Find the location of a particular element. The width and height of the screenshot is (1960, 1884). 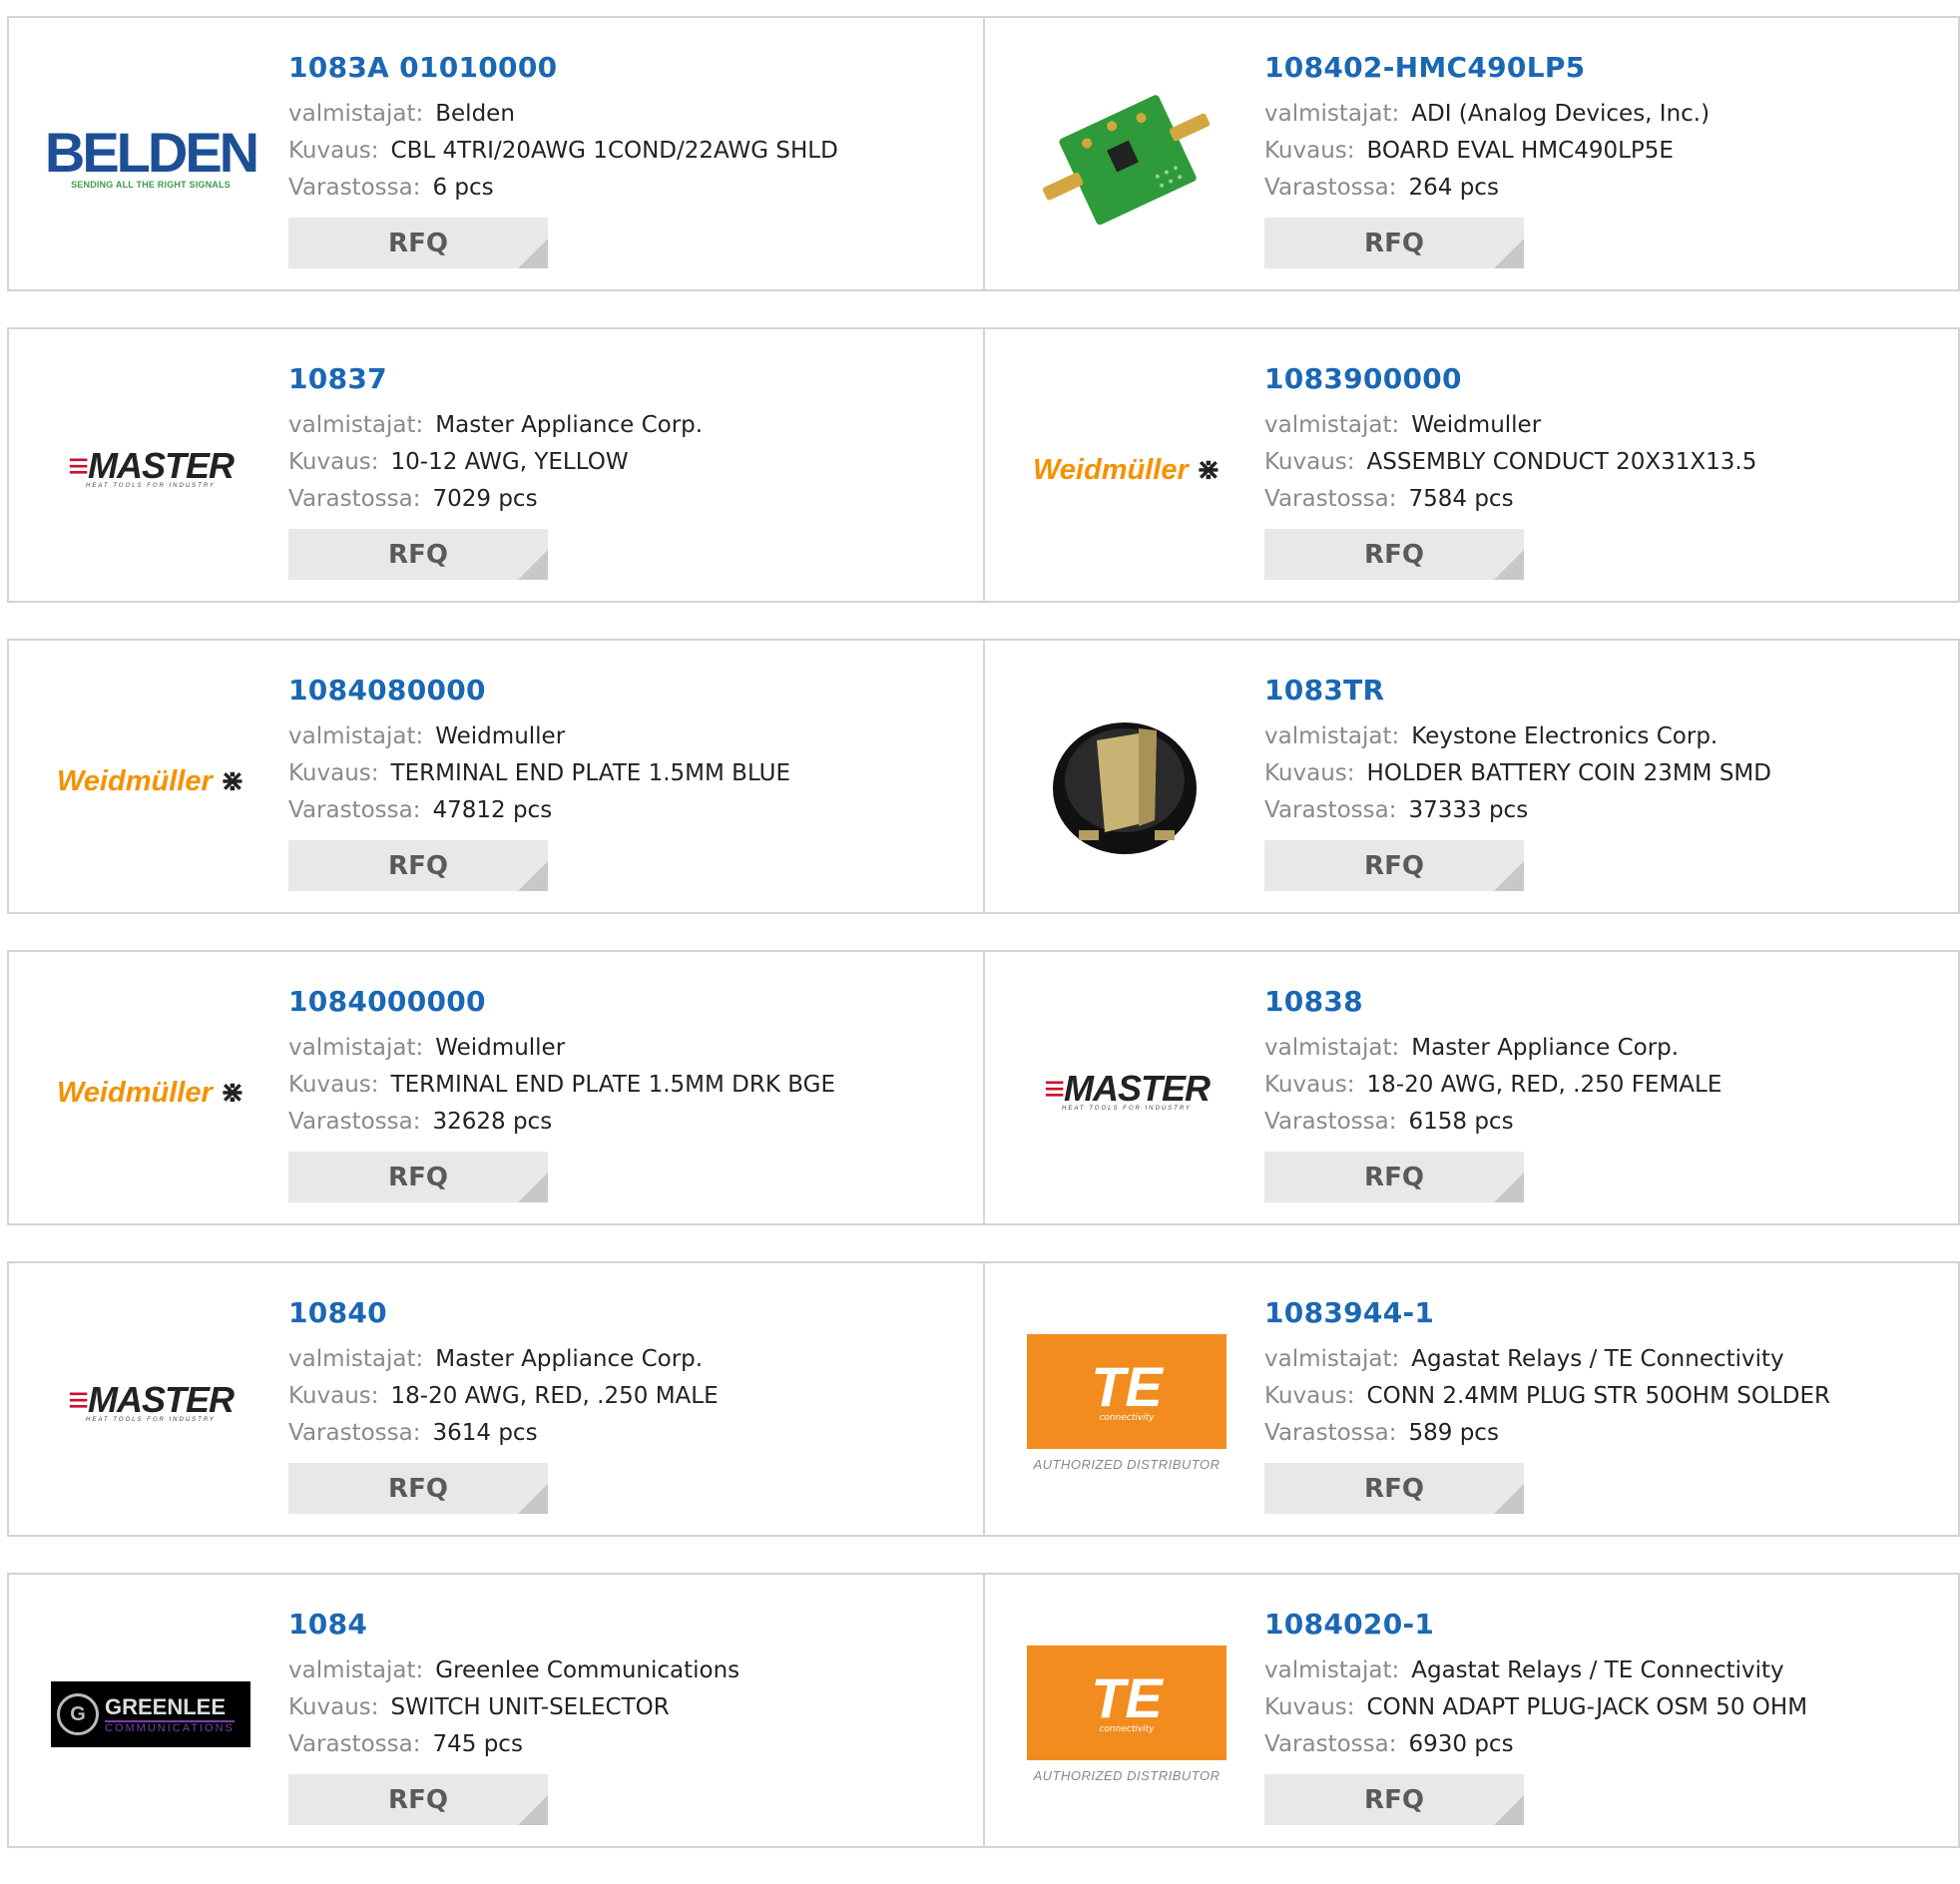

stock-value: 264 pcs is located at coordinates (1453, 188).